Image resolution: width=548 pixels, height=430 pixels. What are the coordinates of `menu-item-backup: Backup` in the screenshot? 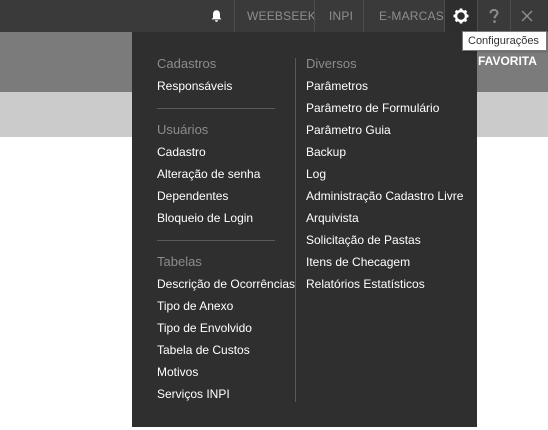 It's located at (388, 152).